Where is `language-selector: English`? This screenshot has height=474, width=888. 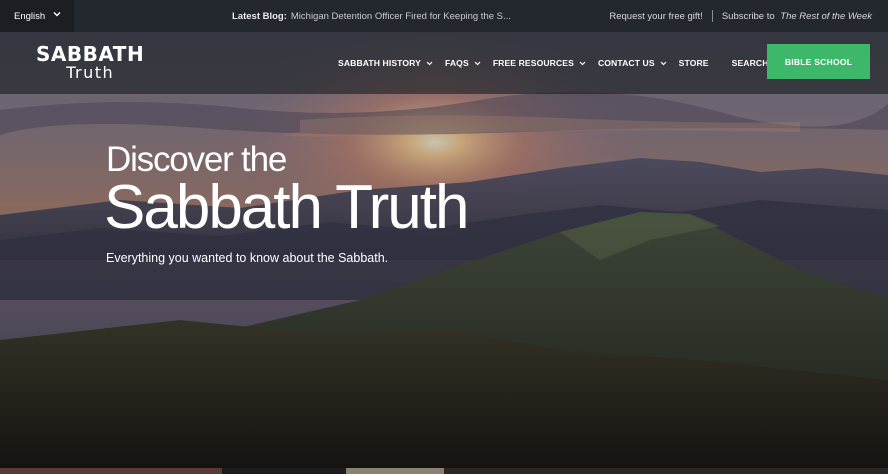
language-selector: English is located at coordinates (37, 16).